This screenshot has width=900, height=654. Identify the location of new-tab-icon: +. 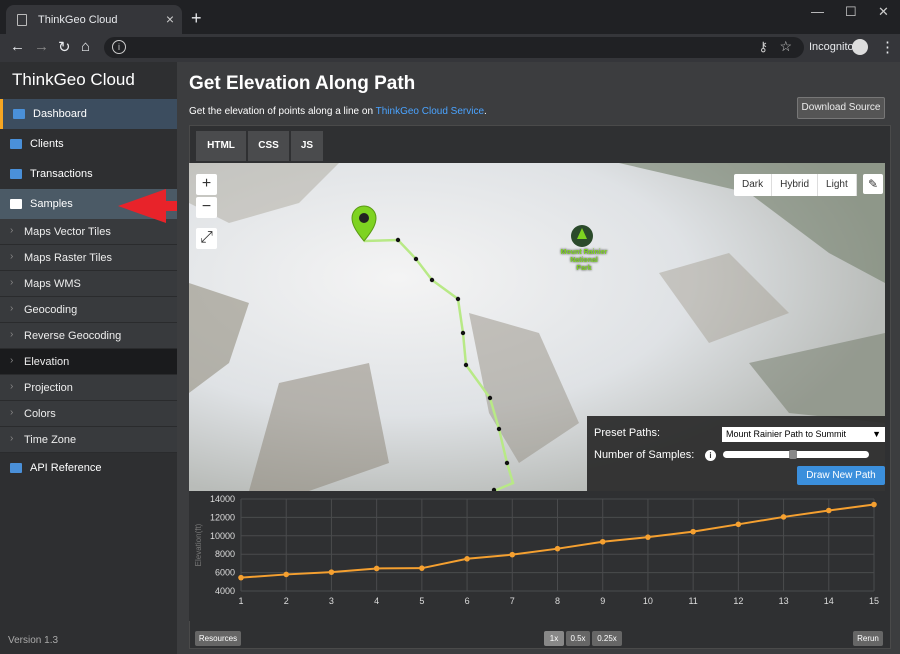
(196, 18).